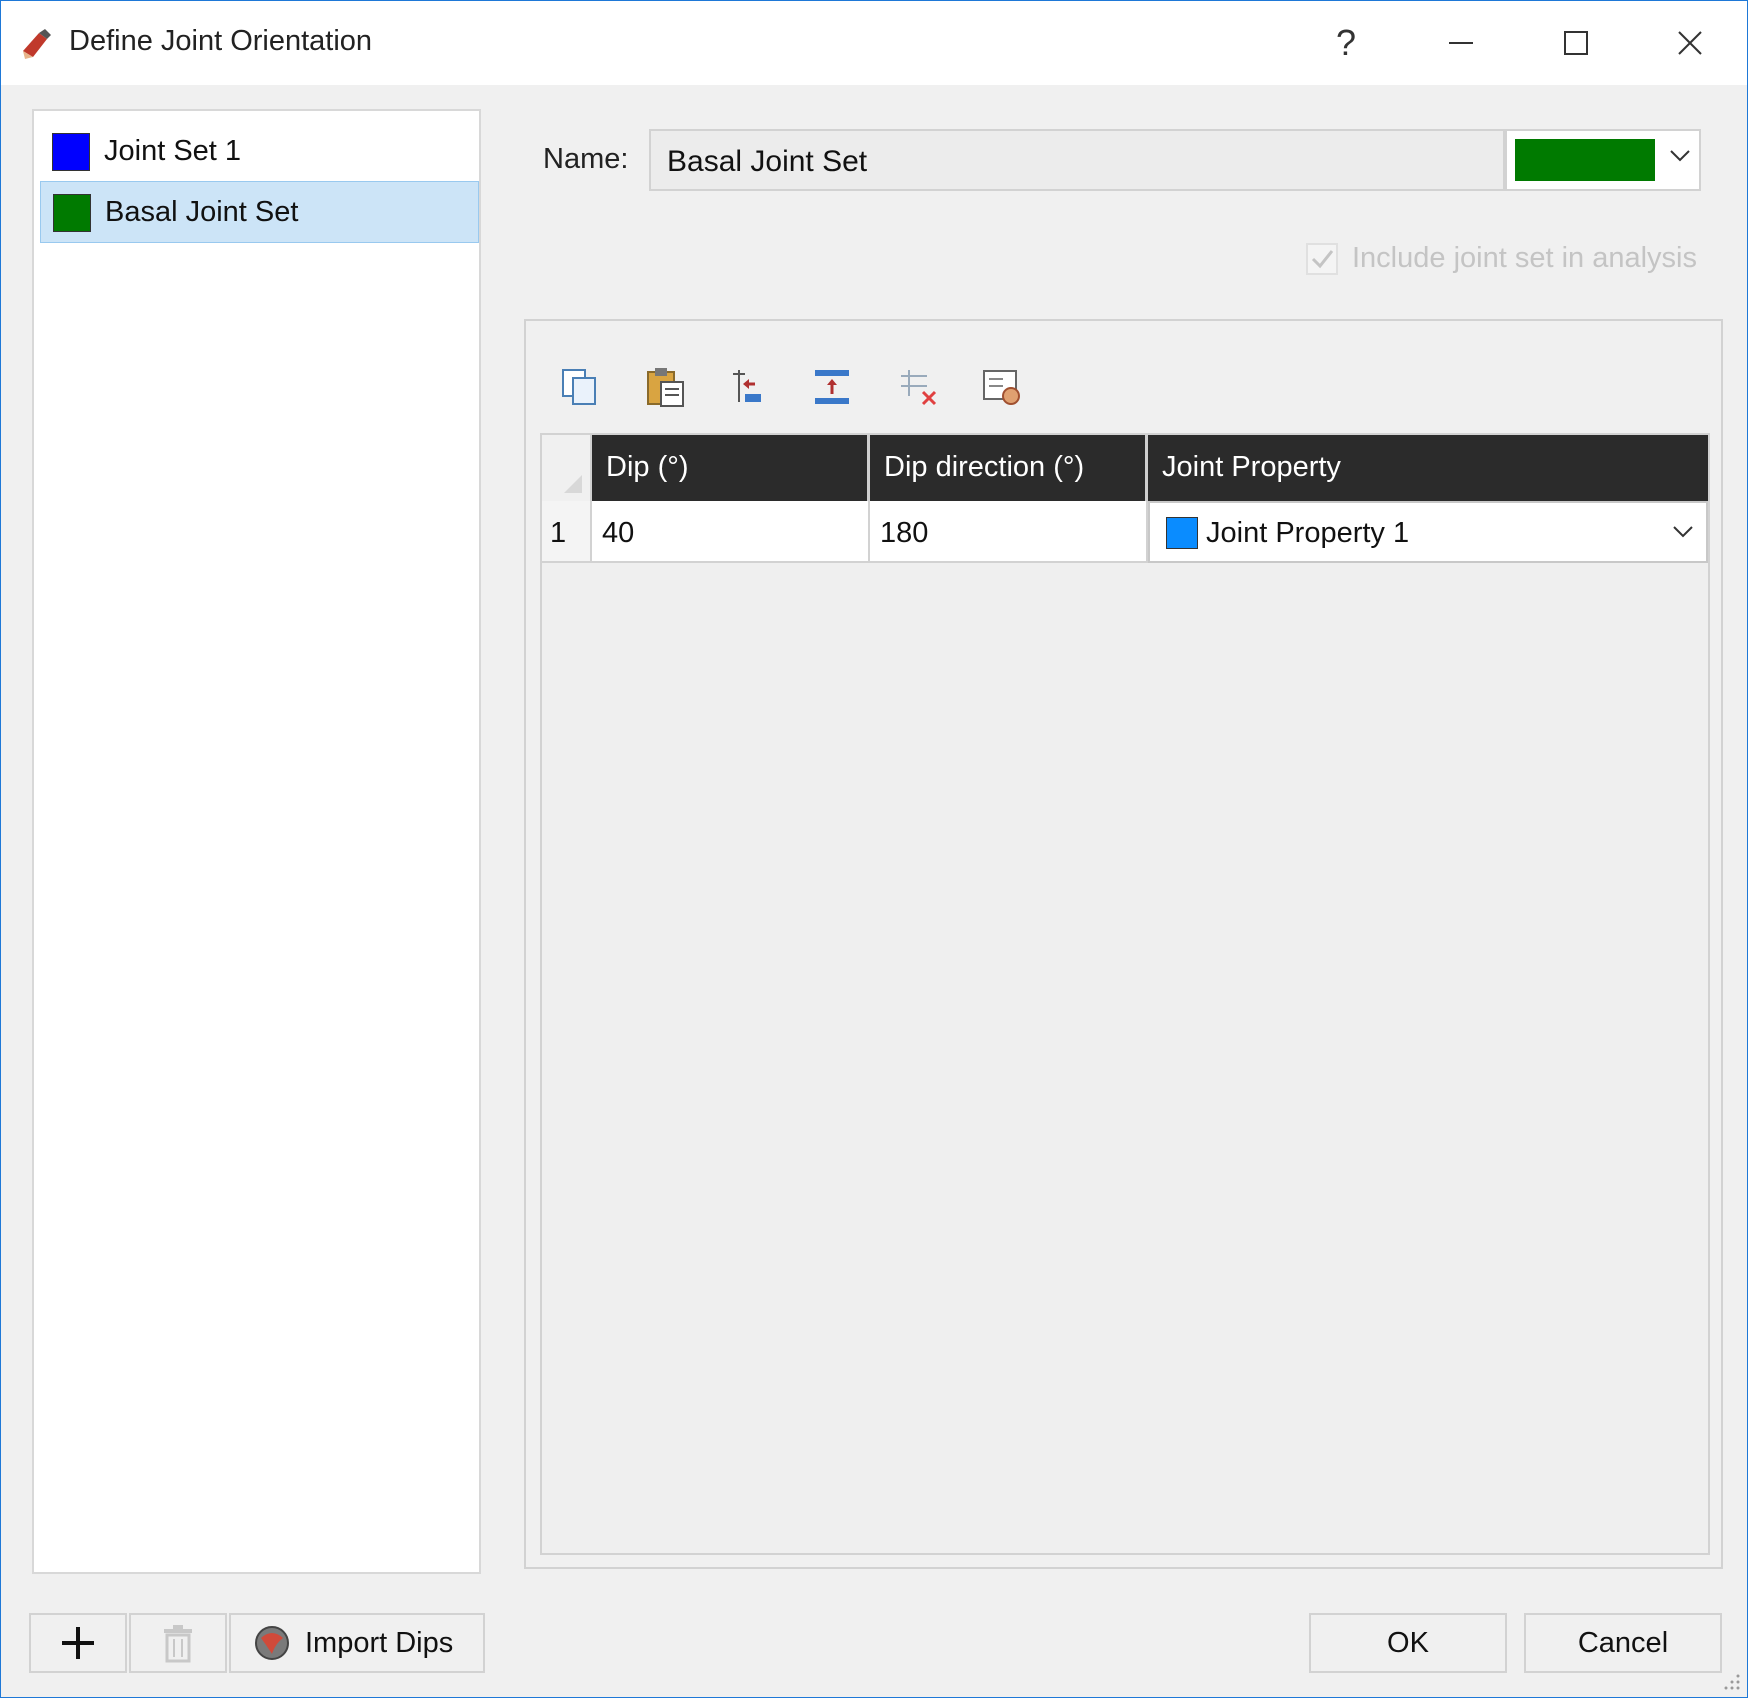 This screenshot has height=1700, width=1750. What do you see at coordinates (1077, 160) in the screenshot?
I see `name-input: Basal Joint Set` at bounding box center [1077, 160].